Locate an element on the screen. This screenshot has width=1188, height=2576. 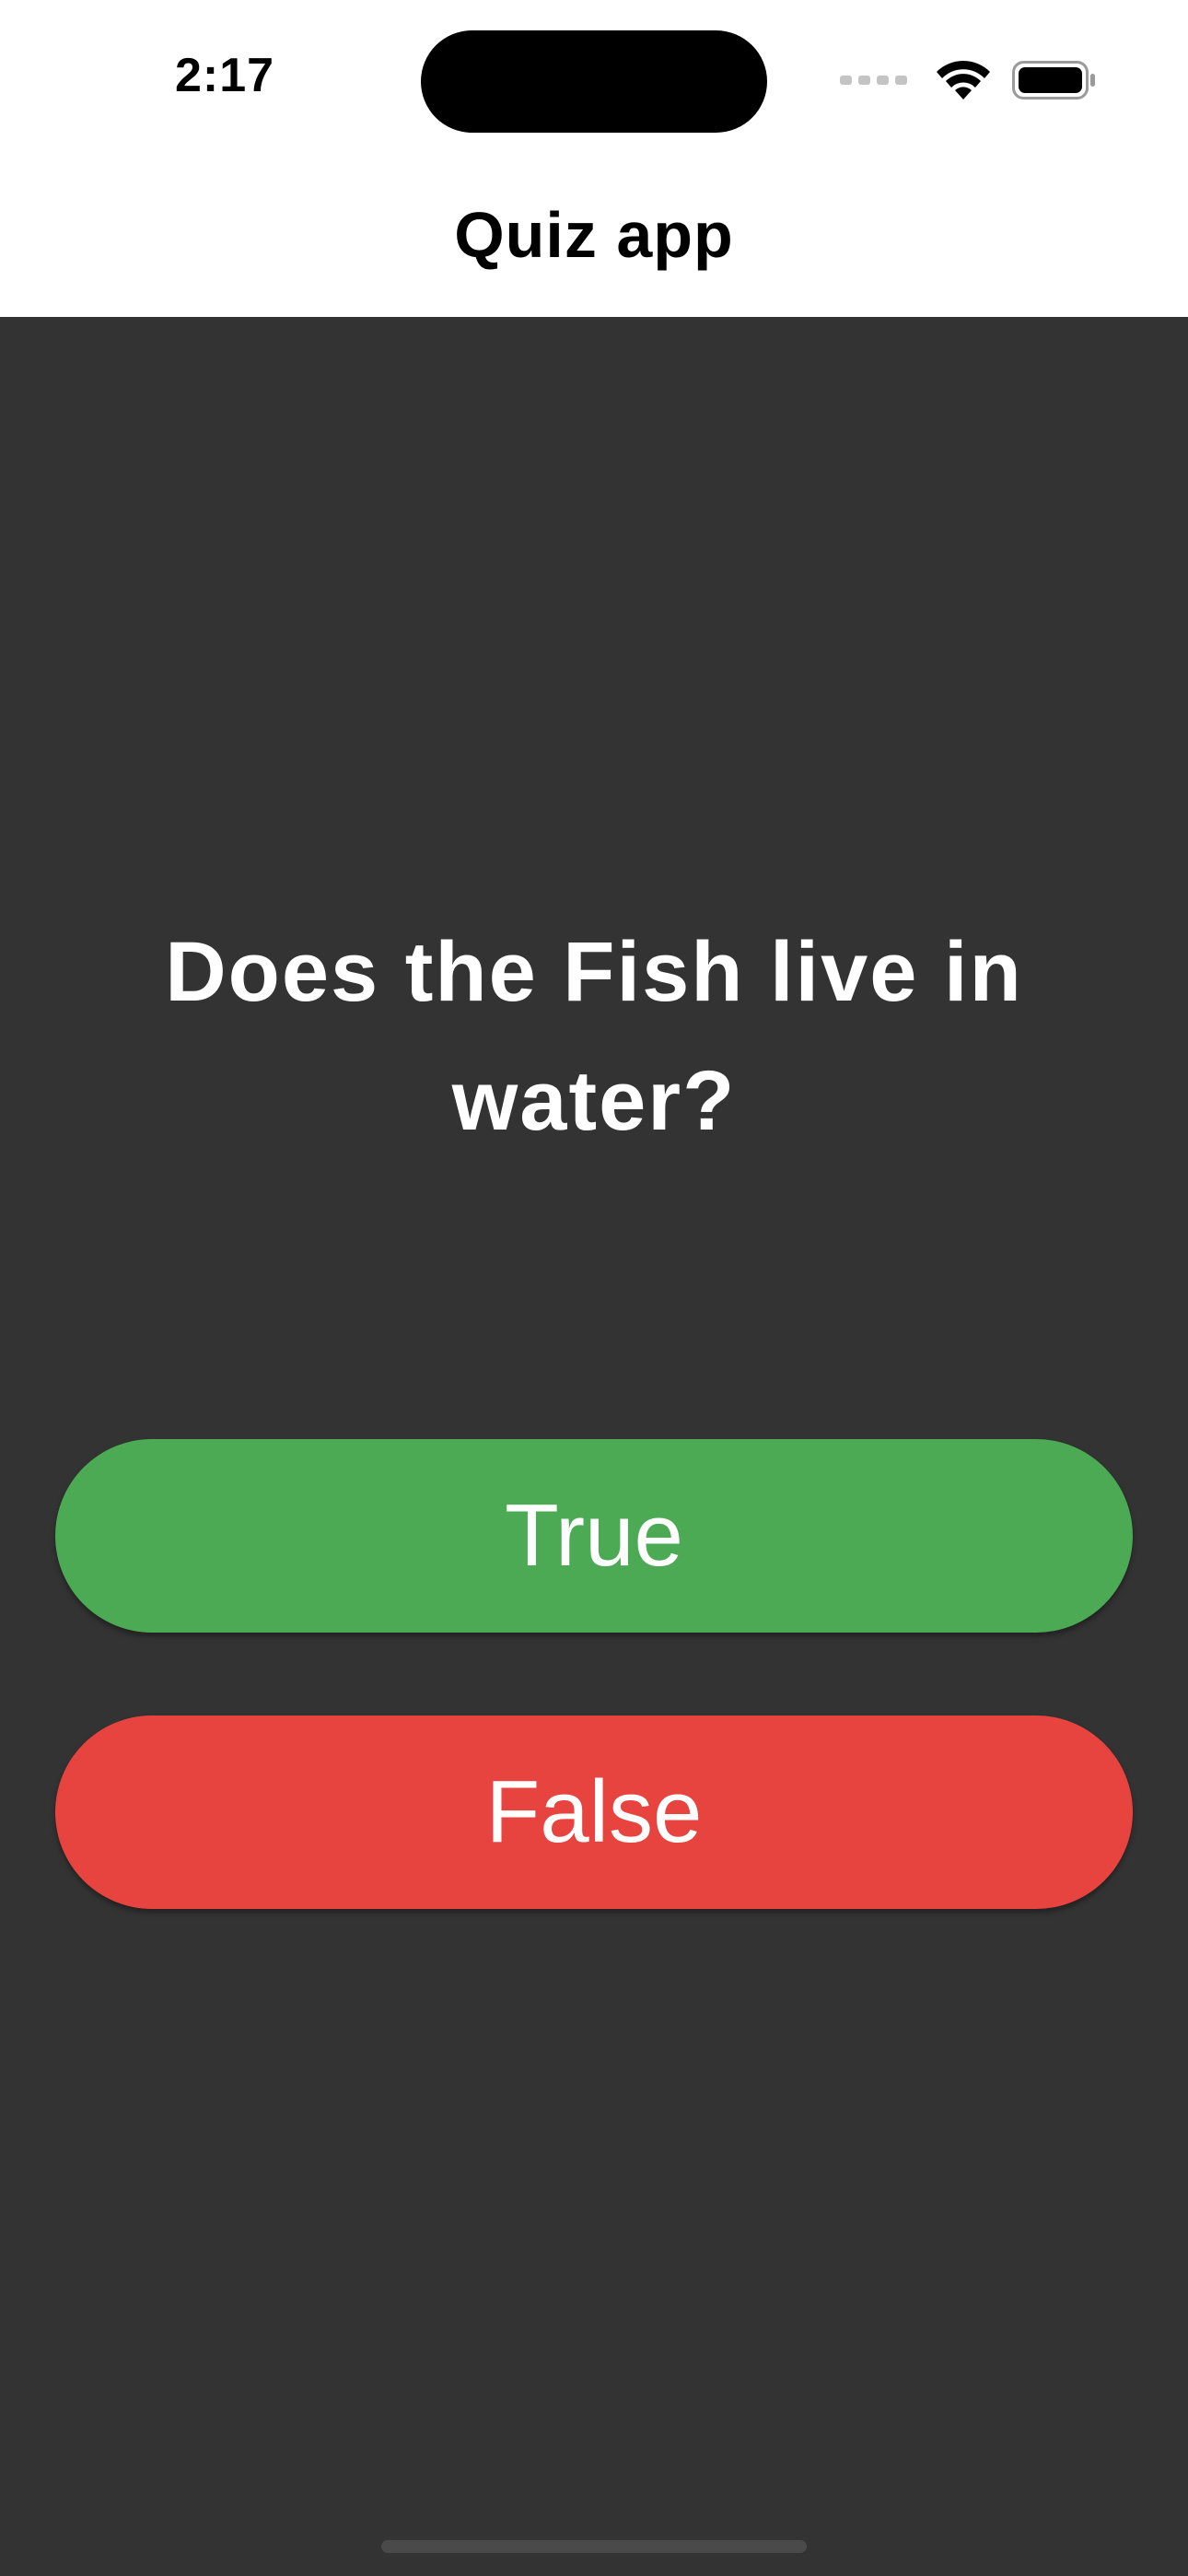
home-indicator is located at coordinates (594, 2546).